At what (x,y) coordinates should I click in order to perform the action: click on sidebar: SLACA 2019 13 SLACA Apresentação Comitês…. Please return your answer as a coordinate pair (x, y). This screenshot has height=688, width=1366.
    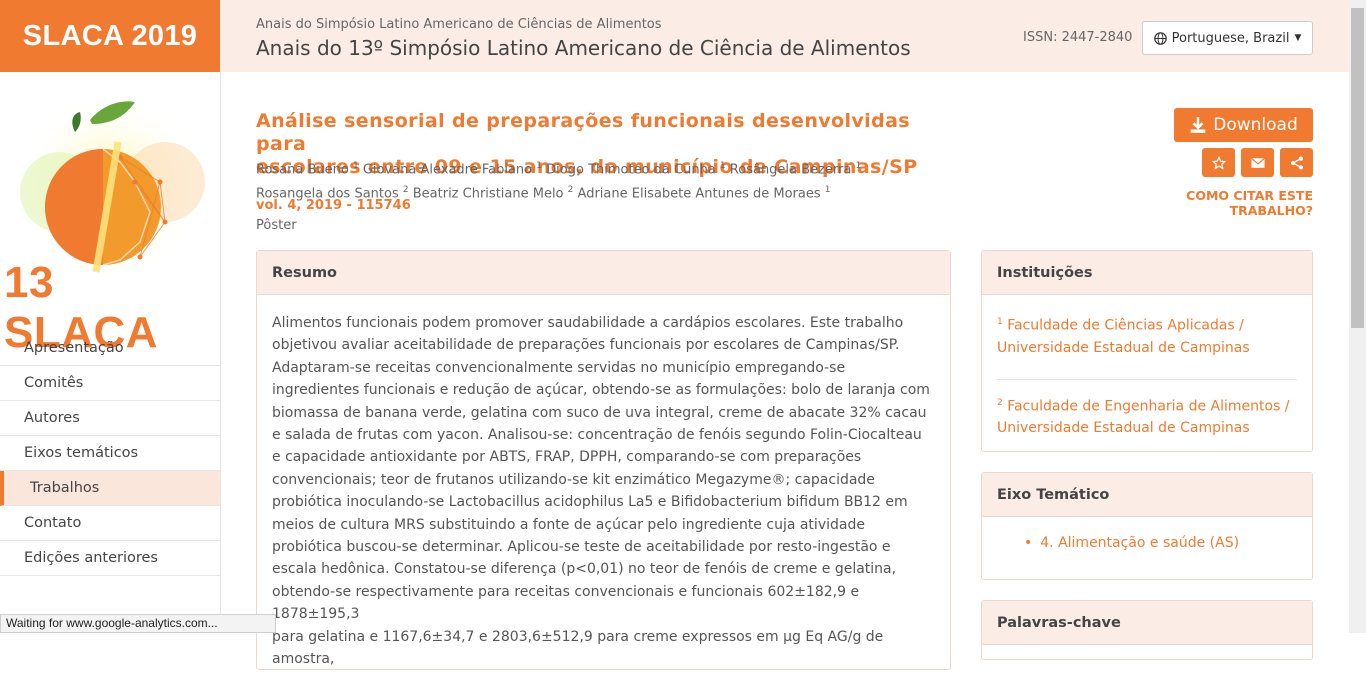
    Looking at the image, I should click on (110, 316).